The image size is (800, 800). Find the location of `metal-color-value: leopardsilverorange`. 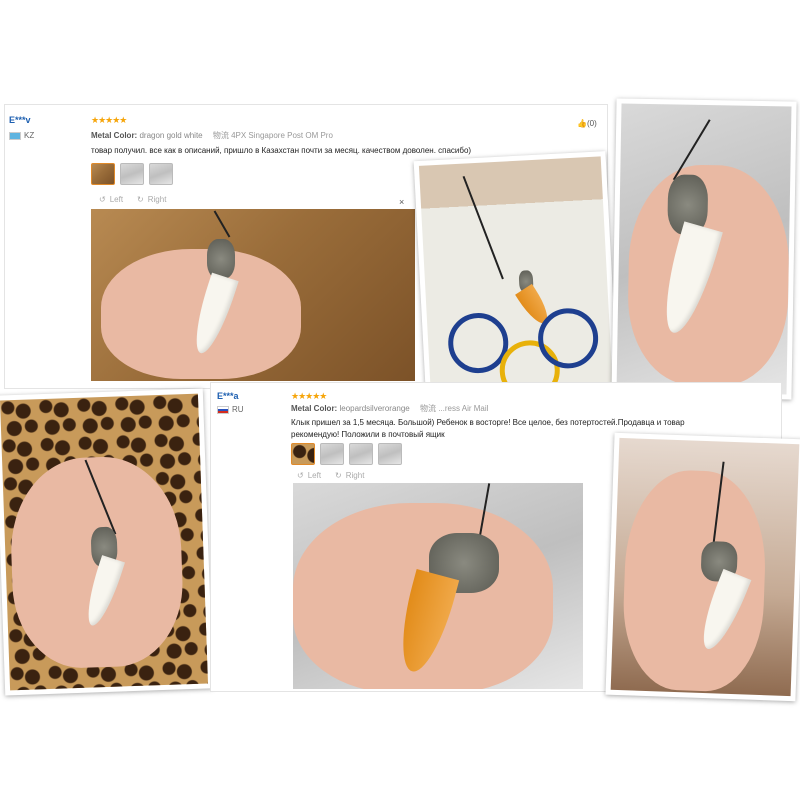

metal-color-value: leopardsilverorange is located at coordinates (374, 408).